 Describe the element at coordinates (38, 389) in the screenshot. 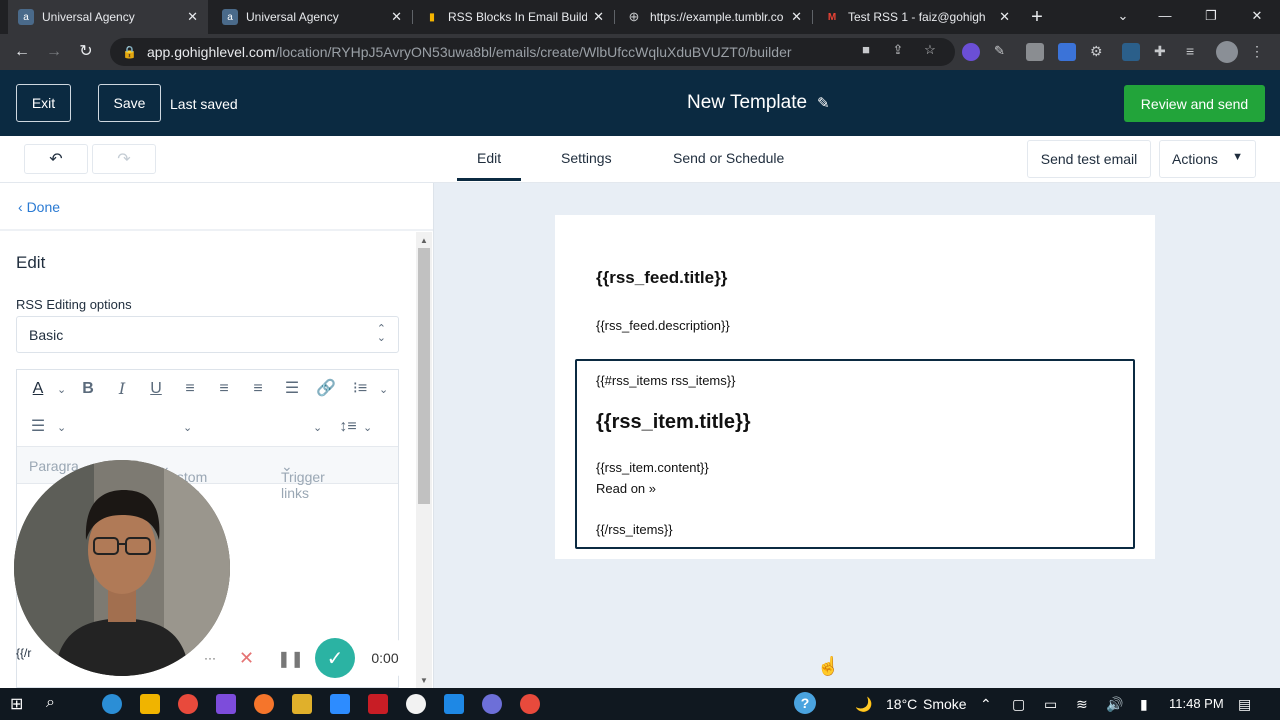

I see `text-color-icon: A` at that location.